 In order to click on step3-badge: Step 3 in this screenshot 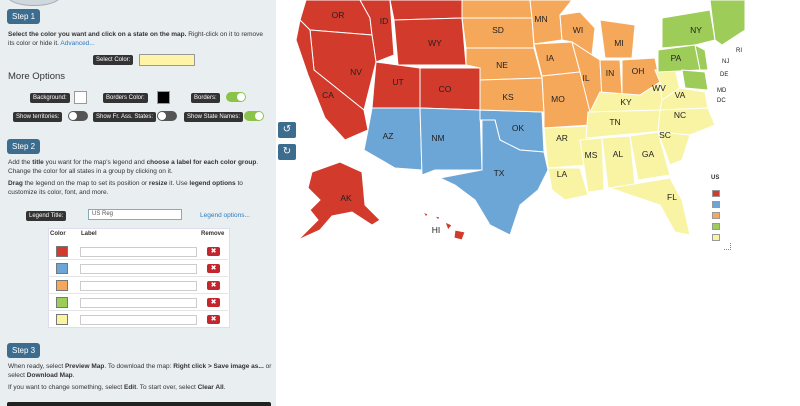, I will do `click(24, 350)`.